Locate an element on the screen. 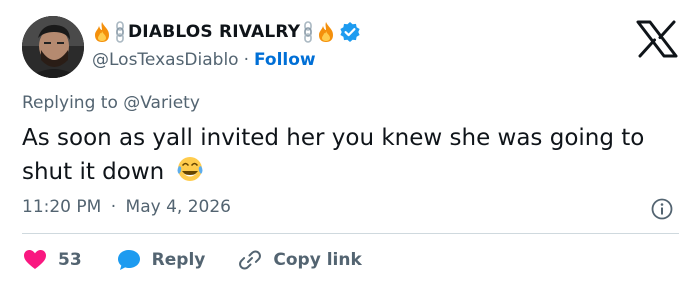 The width and height of the screenshot is (700, 287). timestamp: 11:20 PM · May 4, 2026 is located at coordinates (126, 207).